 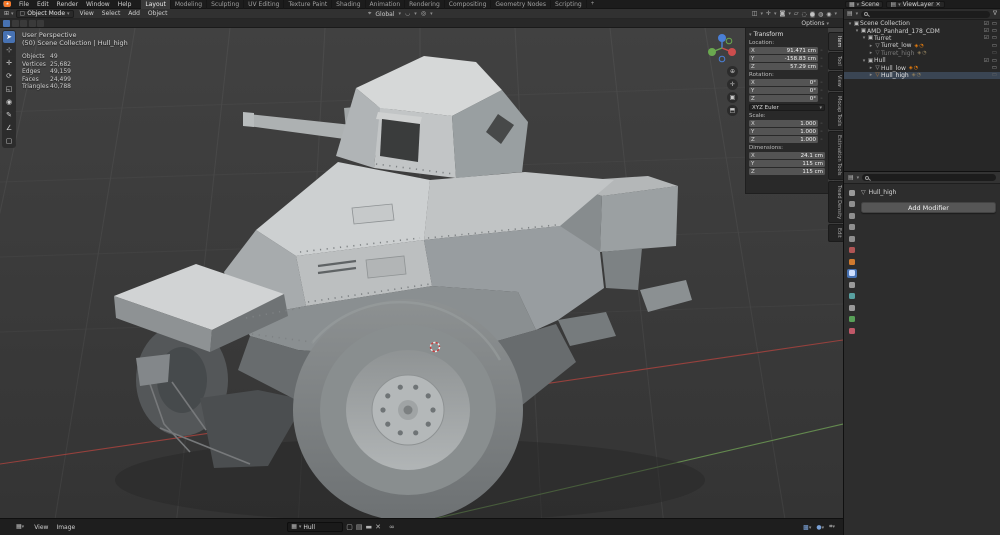 I want to click on properties-tab-object-data, so click(x=852, y=319).